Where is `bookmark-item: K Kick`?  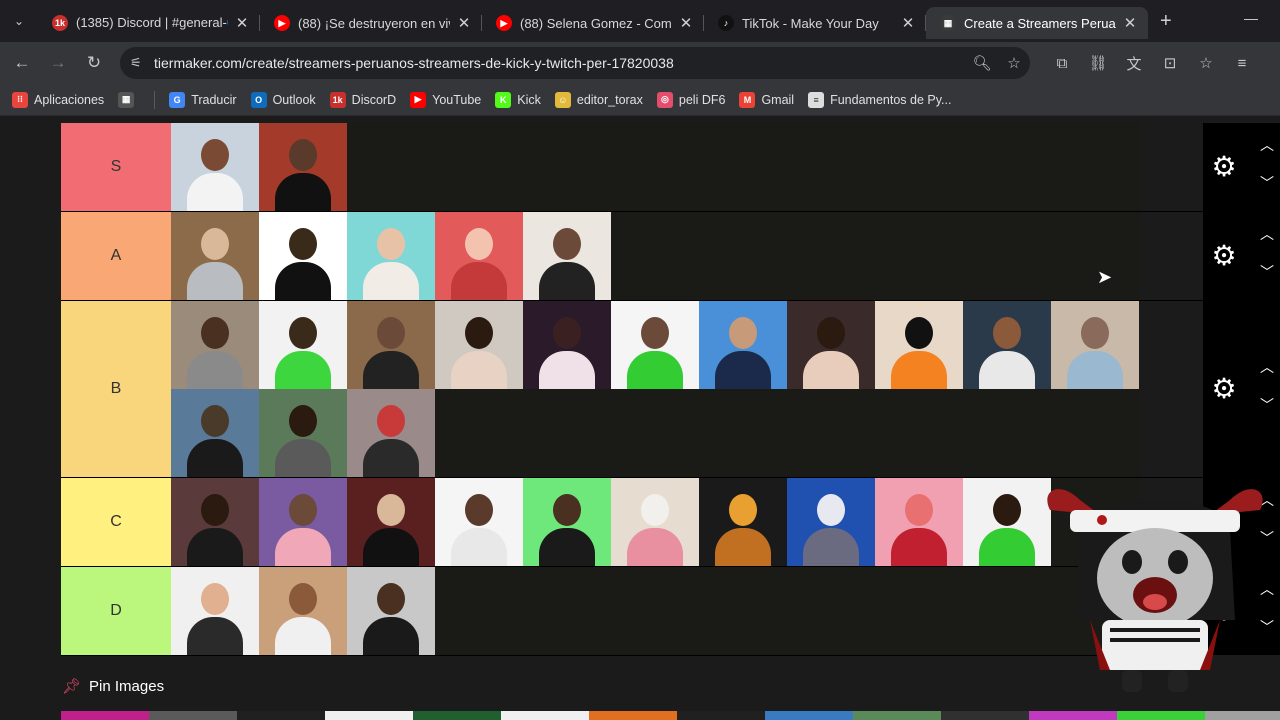 bookmark-item: K Kick is located at coordinates (518, 99).